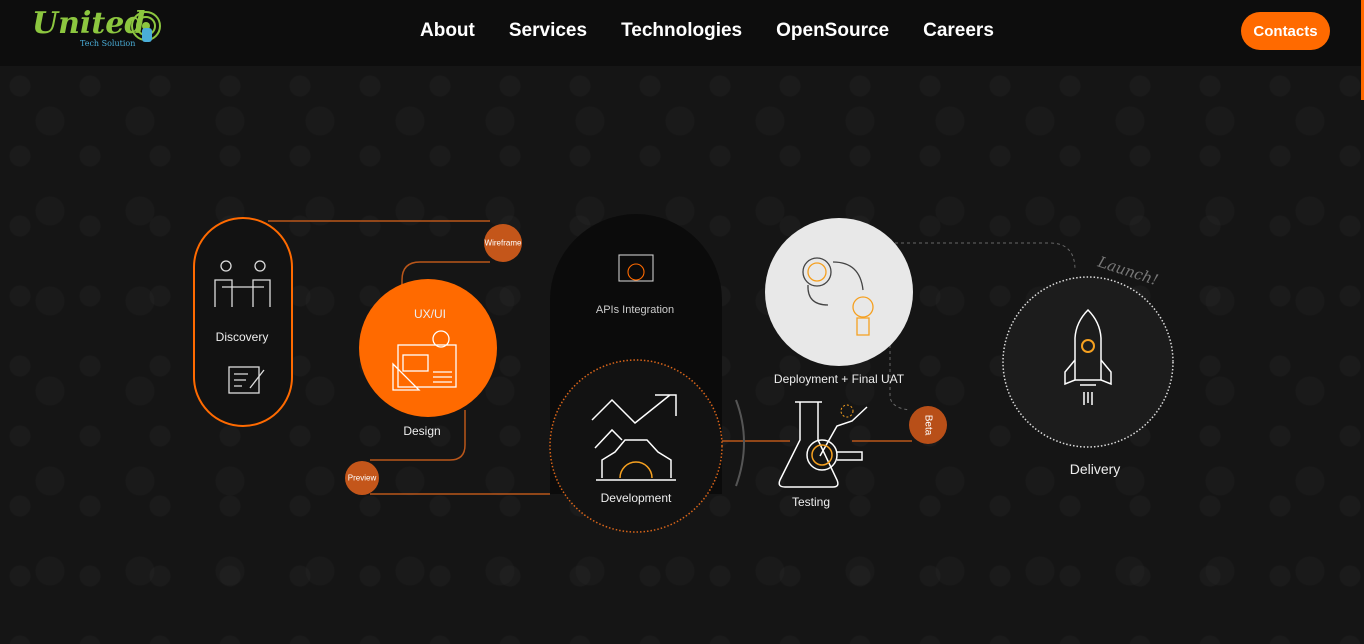 The width and height of the screenshot is (1364, 644). What do you see at coordinates (928, 425) in the screenshot?
I see `beta-label: Beta` at bounding box center [928, 425].